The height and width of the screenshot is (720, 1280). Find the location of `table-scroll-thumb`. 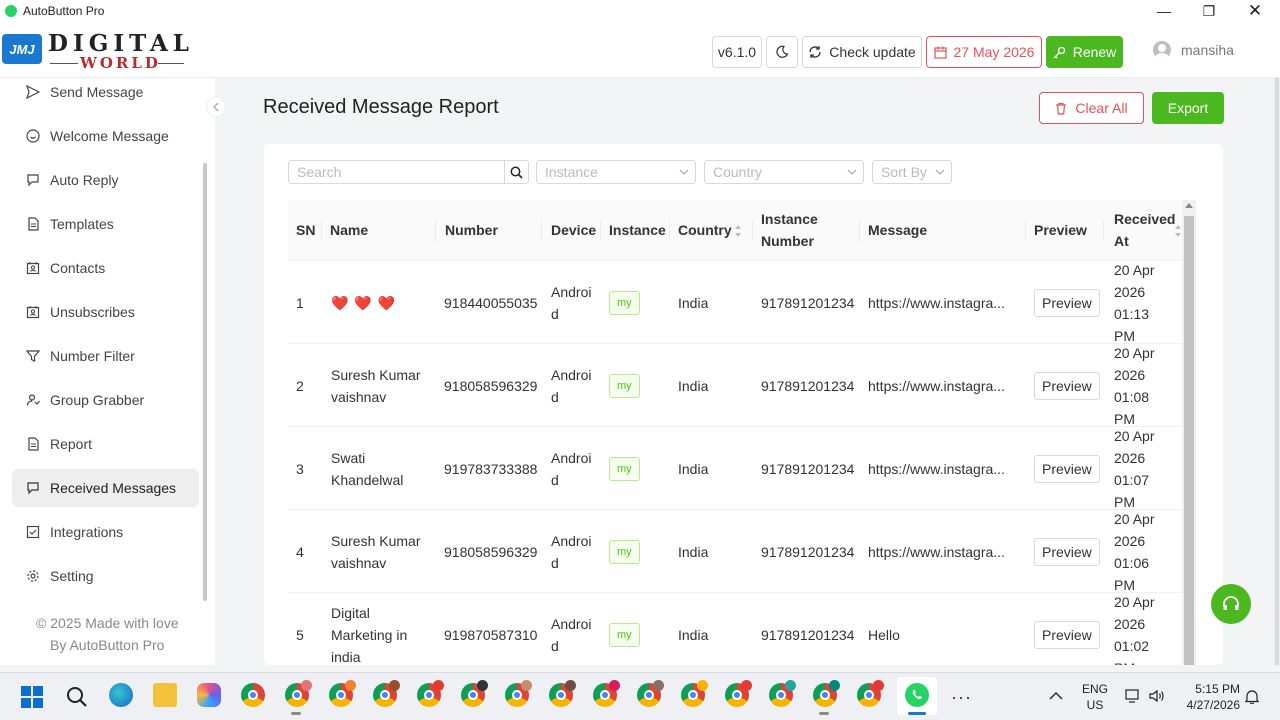

table-scroll-thumb is located at coordinates (1189, 440).